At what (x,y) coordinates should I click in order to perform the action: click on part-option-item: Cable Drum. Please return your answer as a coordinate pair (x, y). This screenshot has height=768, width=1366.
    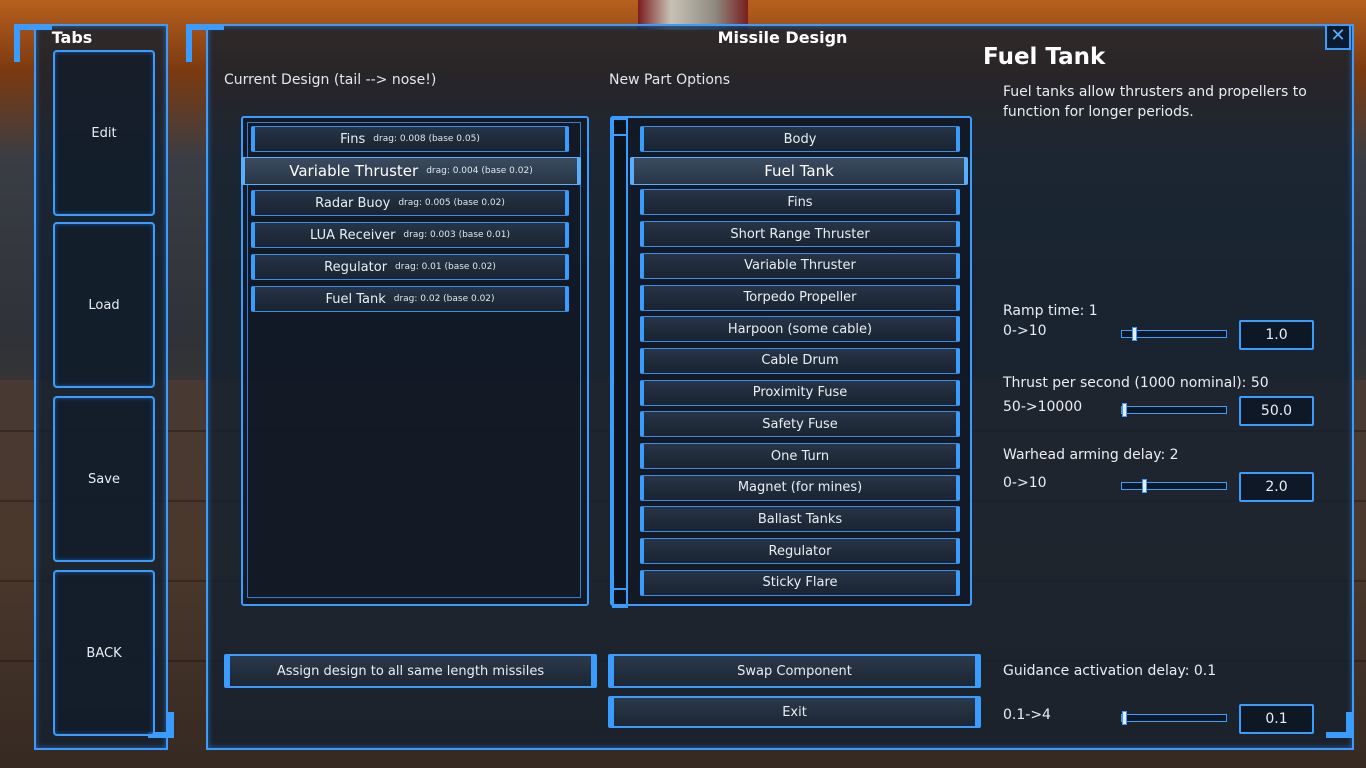
    Looking at the image, I should click on (800, 360).